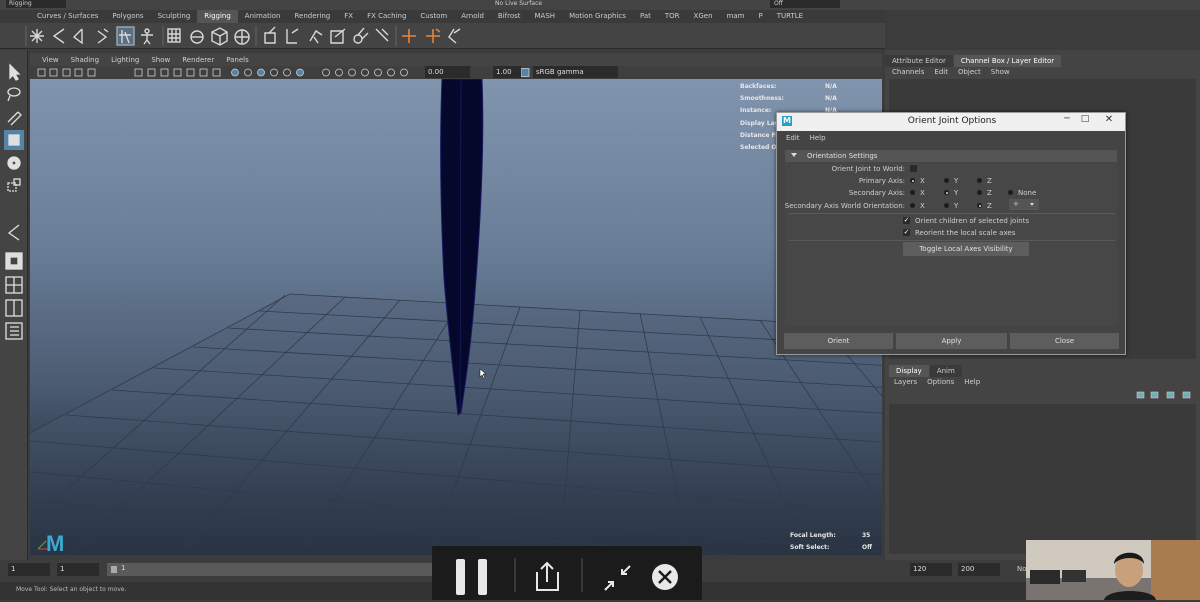 Image resolution: width=1200 pixels, height=602 pixels. What do you see at coordinates (793, 138) in the screenshot?
I see `dialog-menu-edit: Edit` at bounding box center [793, 138].